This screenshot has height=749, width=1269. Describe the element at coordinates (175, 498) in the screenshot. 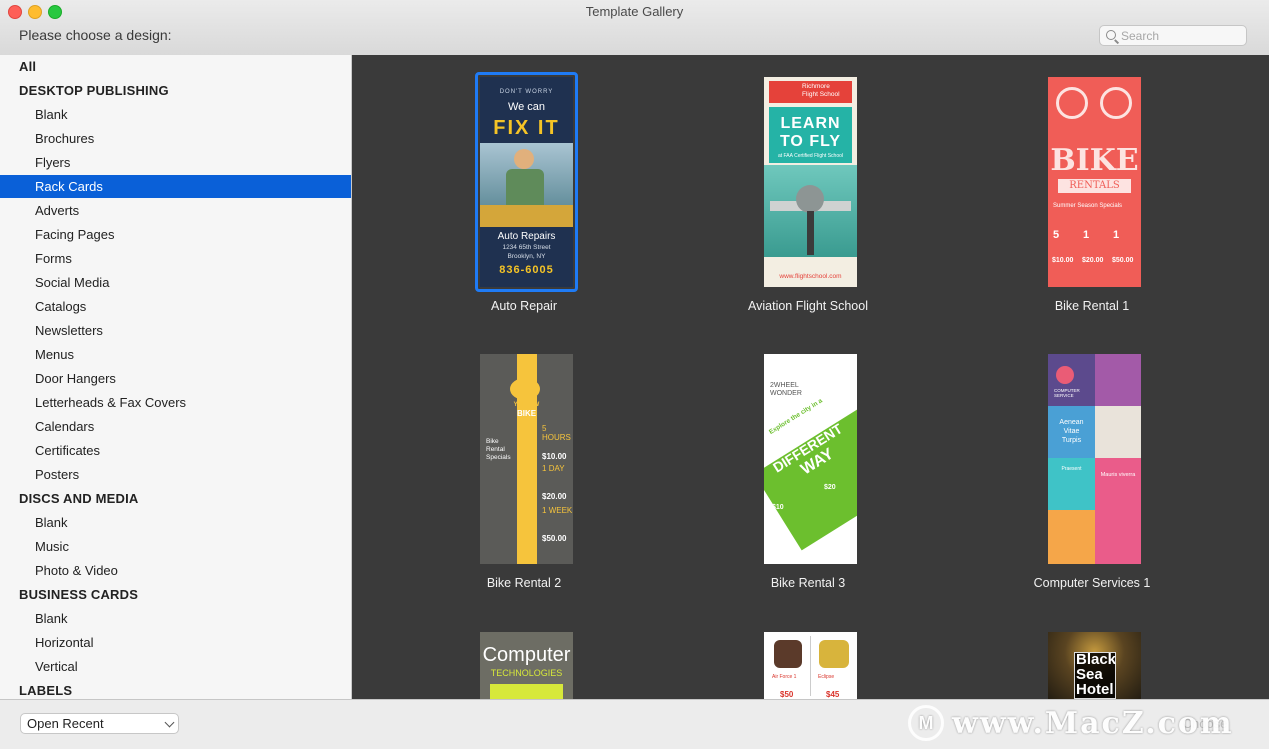

I see `sidebar-header-discs-and-media: DISCS AND MEDIA` at that location.